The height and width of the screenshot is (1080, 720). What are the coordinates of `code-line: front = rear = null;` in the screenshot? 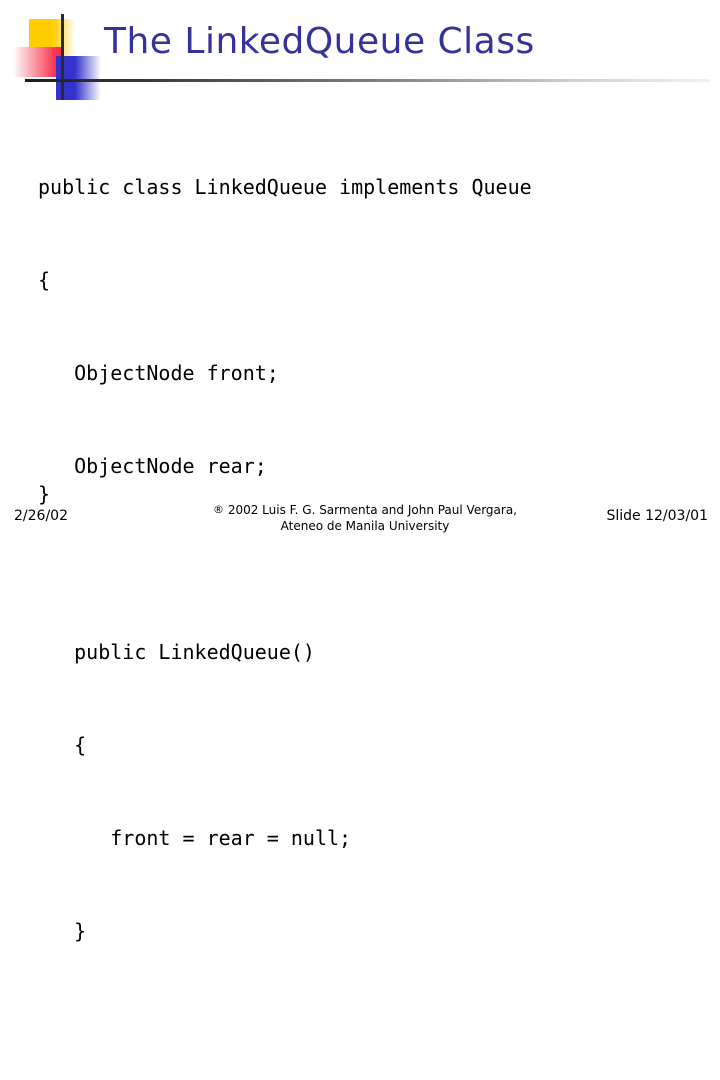 It's located at (195, 838).